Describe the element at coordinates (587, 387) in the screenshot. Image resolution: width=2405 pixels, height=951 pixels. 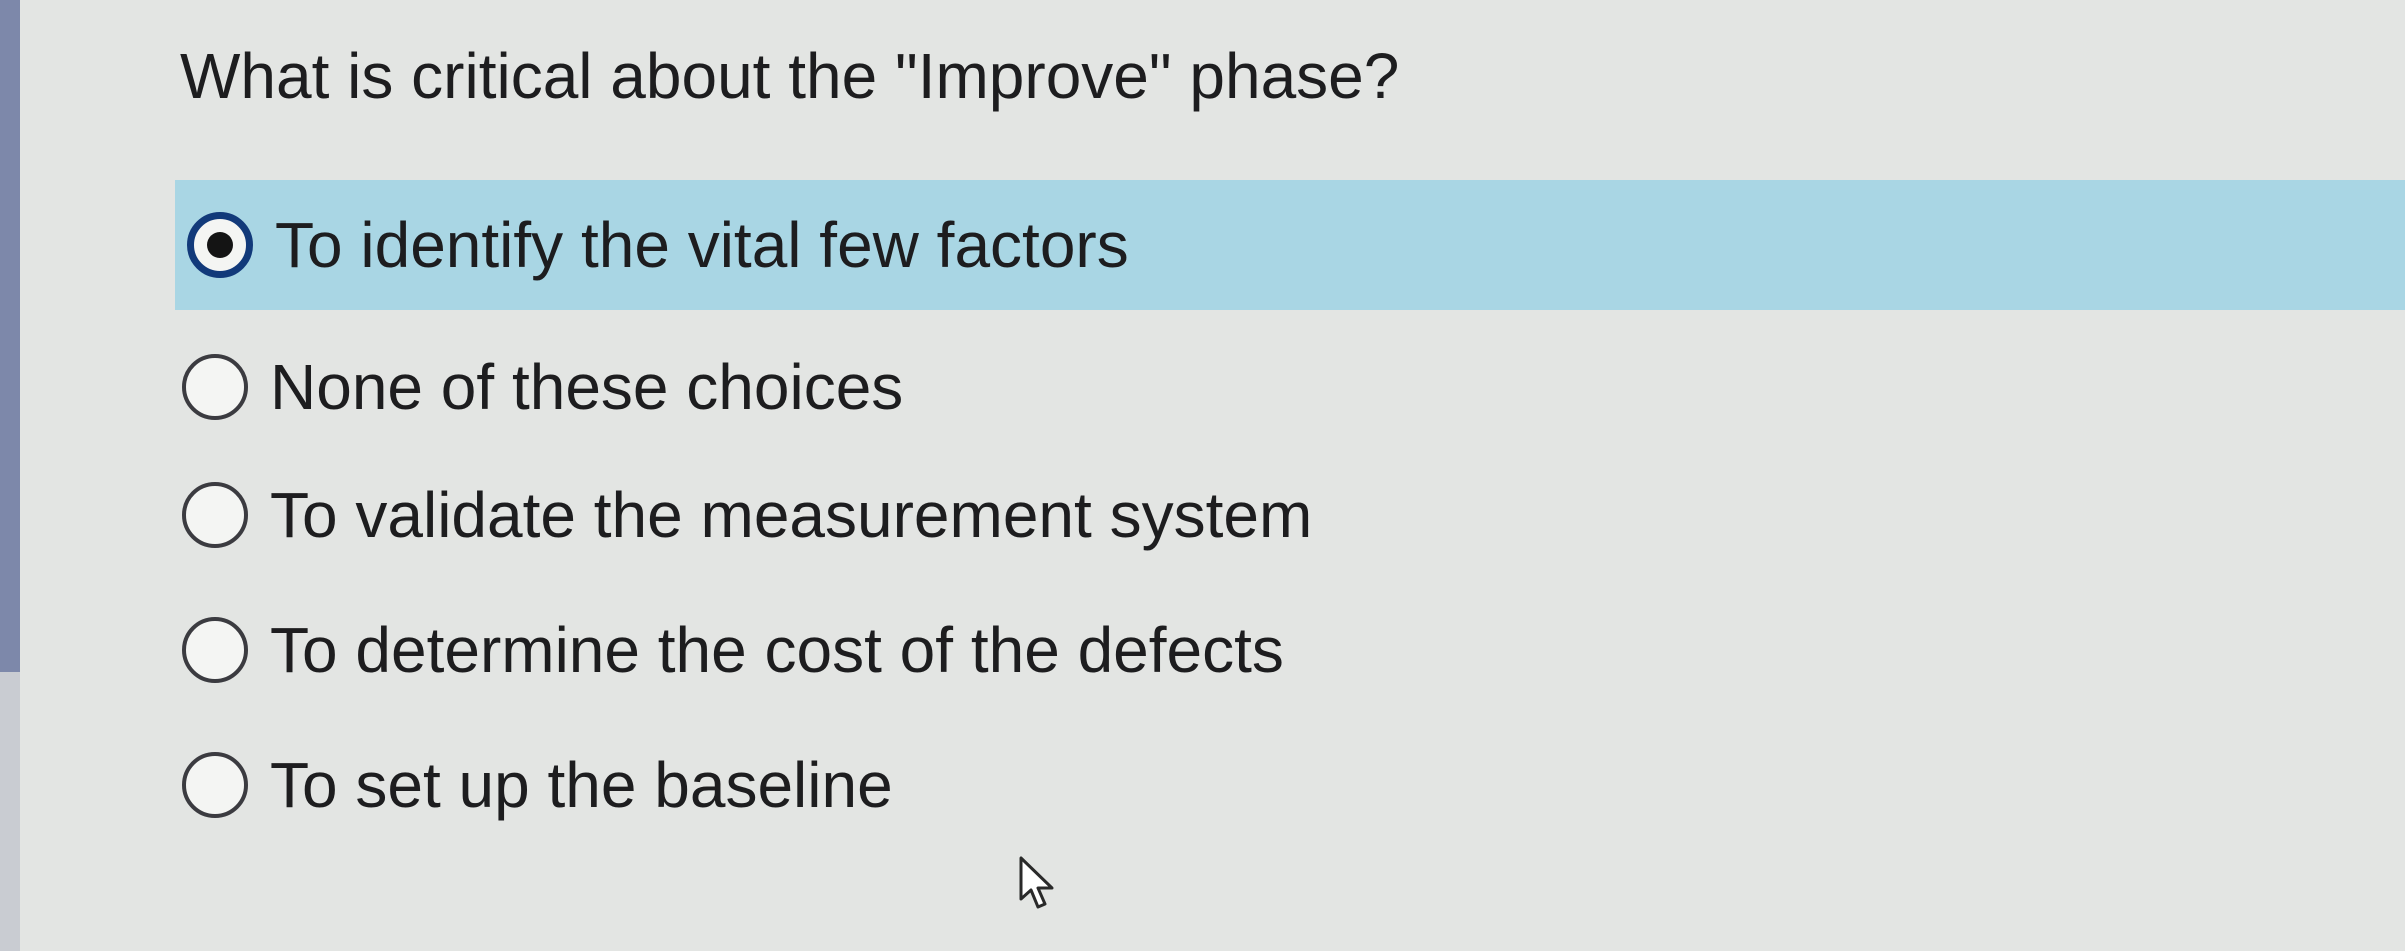
I see `option-label: None of these choices` at that location.